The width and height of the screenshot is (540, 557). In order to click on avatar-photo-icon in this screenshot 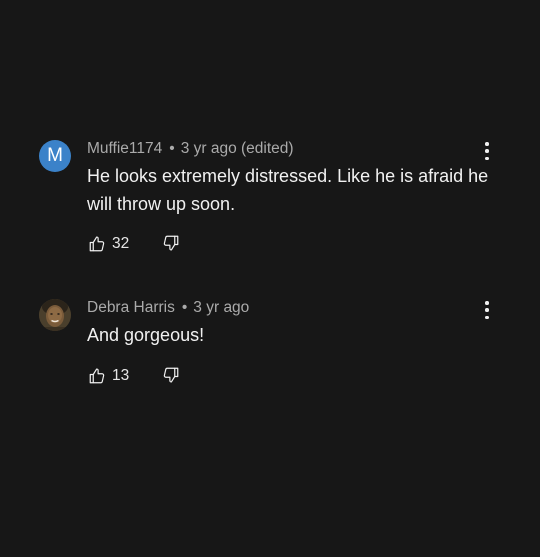, I will do `click(55, 315)`.